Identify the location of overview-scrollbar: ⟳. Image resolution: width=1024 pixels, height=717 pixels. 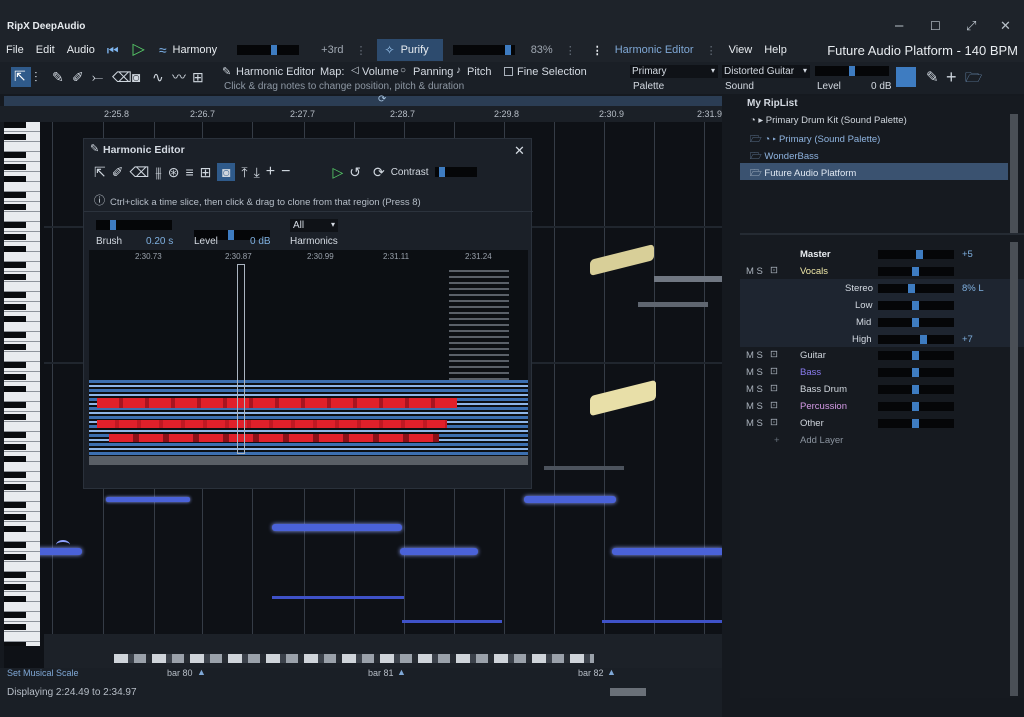
(363, 100).